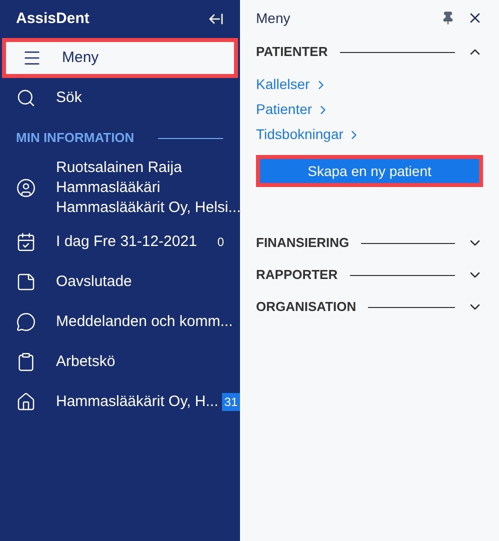  Describe the element at coordinates (86, 362) in the screenshot. I see `info-text: Arbetskö` at that location.